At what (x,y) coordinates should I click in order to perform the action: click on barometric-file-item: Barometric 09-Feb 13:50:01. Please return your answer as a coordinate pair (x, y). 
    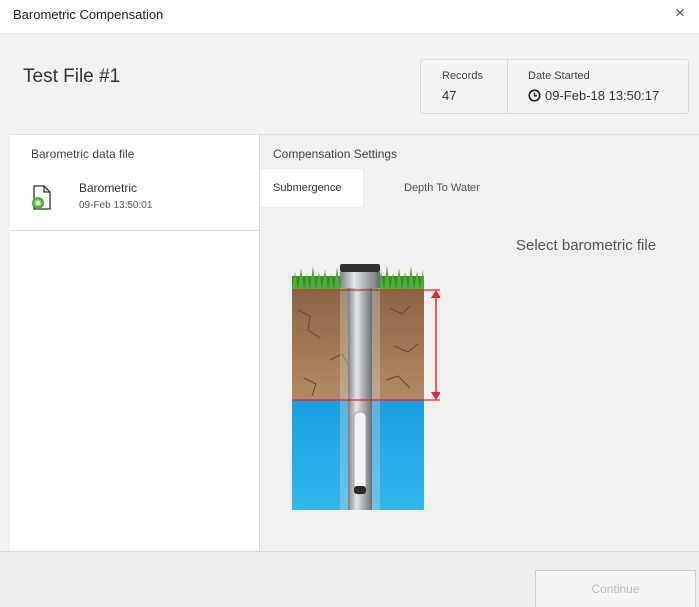
    Looking at the image, I should click on (134, 200).